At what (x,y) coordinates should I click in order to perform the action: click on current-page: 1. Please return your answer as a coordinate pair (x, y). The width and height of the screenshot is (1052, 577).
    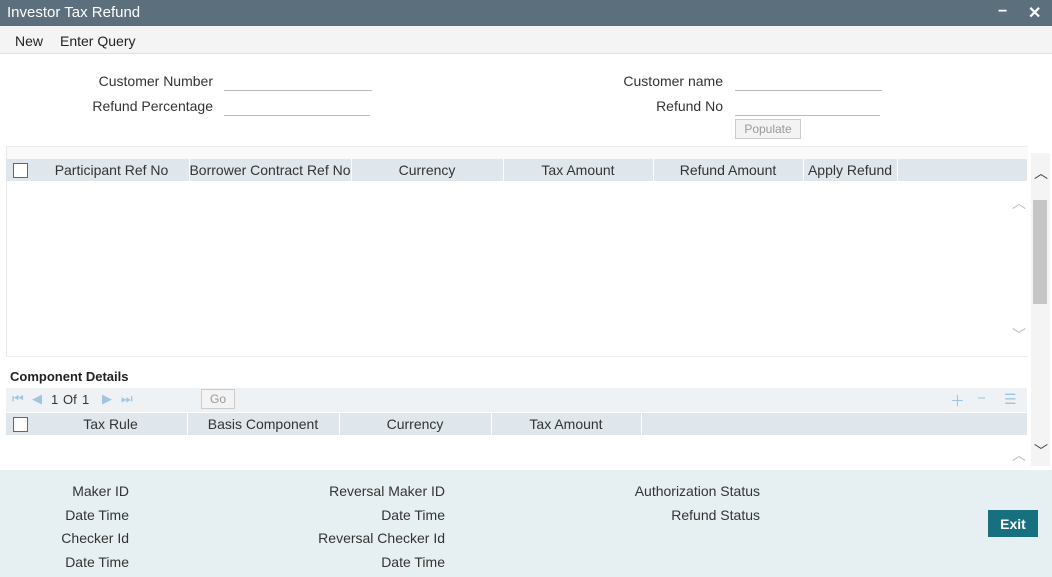
    Looking at the image, I should click on (55, 399).